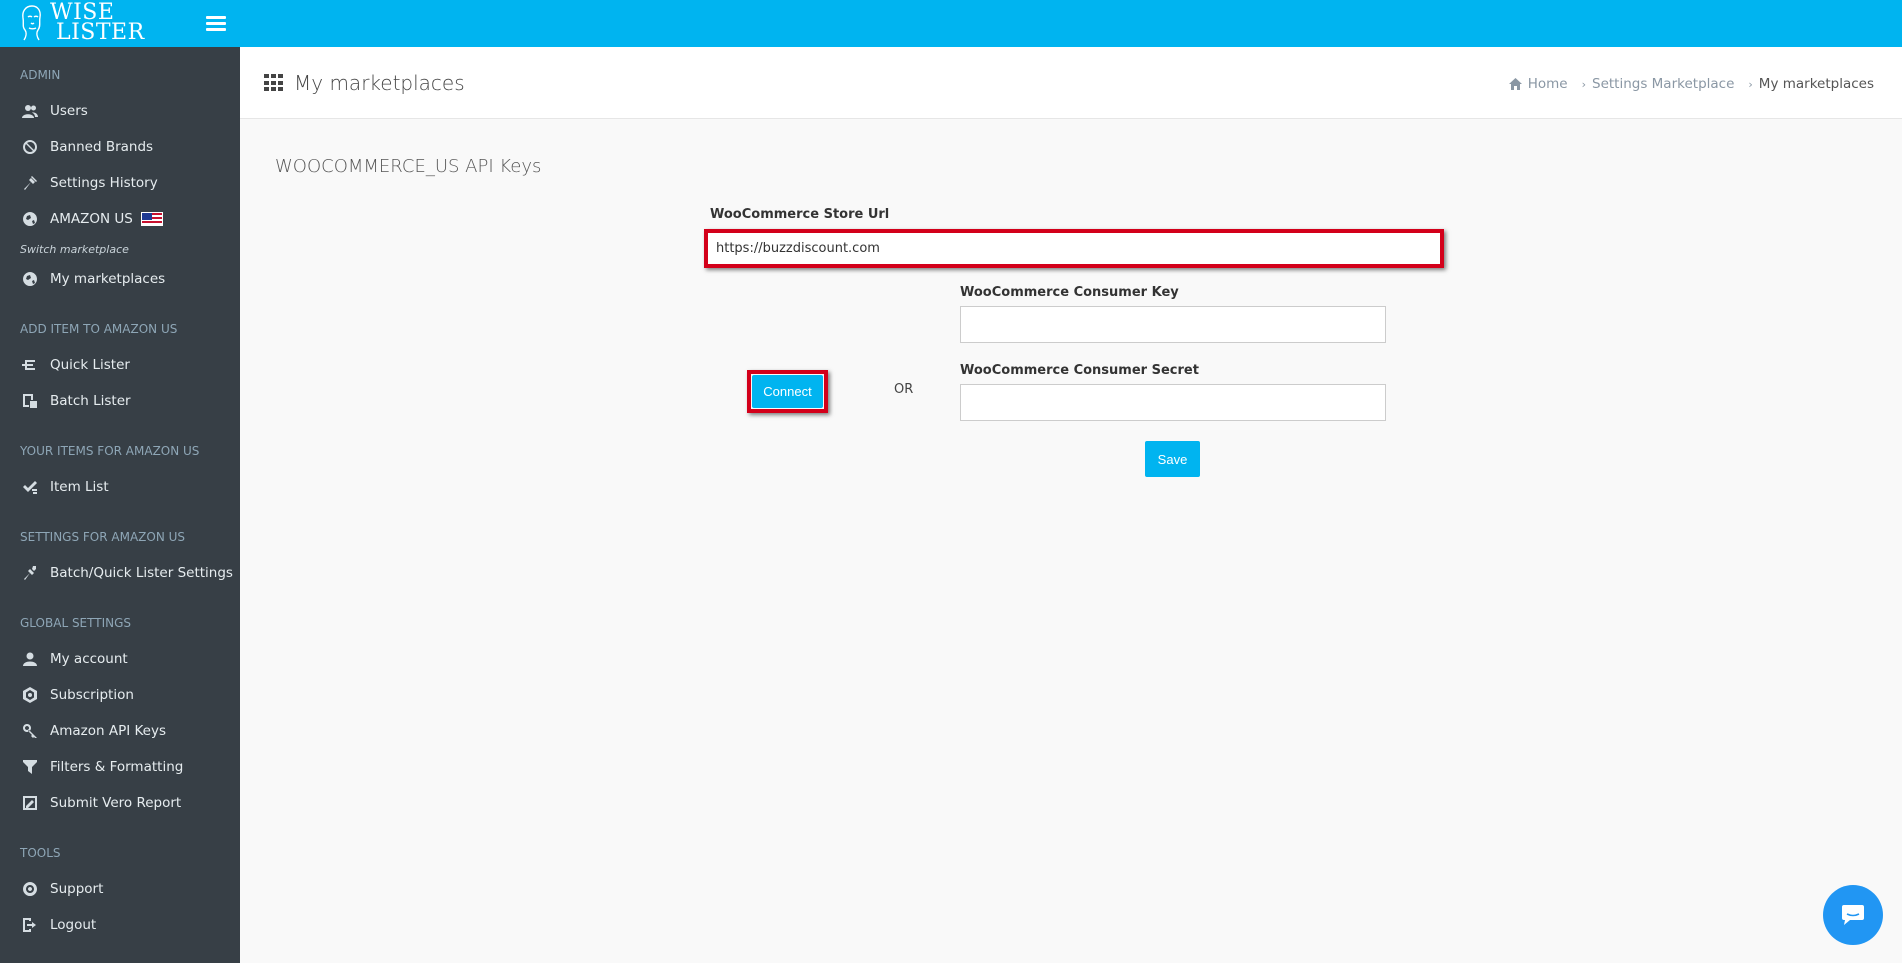 This screenshot has height=963, width=1902. Describe the element at coordinates (120, 487) in the screenshot. I see `sidebar-item-item-list: Item List` at that location.